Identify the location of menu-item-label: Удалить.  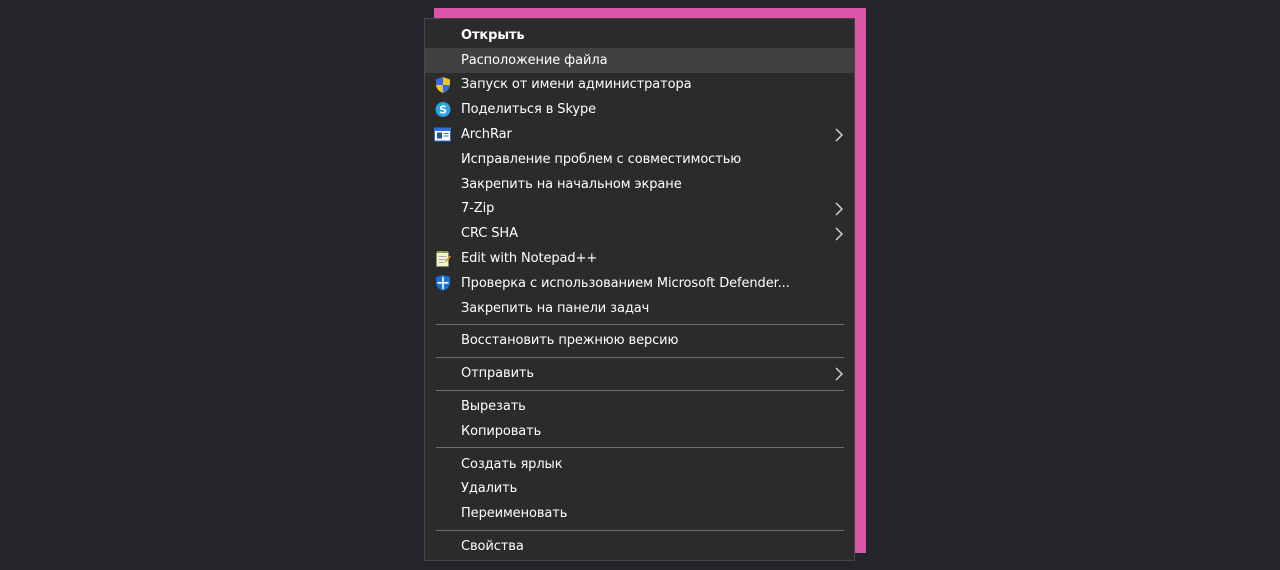
(489, 489).